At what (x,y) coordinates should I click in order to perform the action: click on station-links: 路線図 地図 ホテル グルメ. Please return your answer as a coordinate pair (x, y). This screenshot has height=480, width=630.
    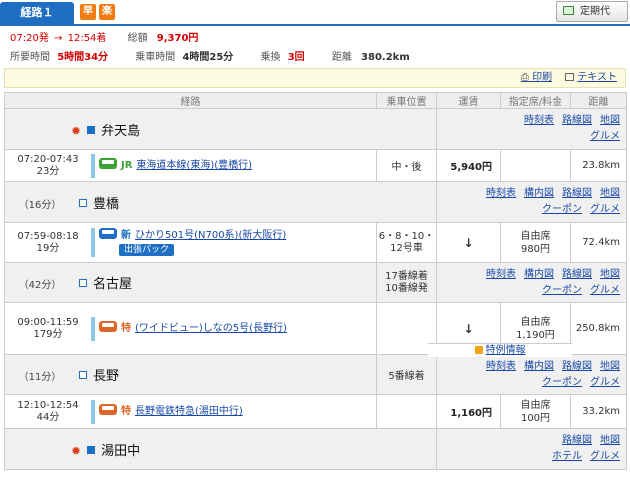
    Looking at the image, I should click on (531, 449).